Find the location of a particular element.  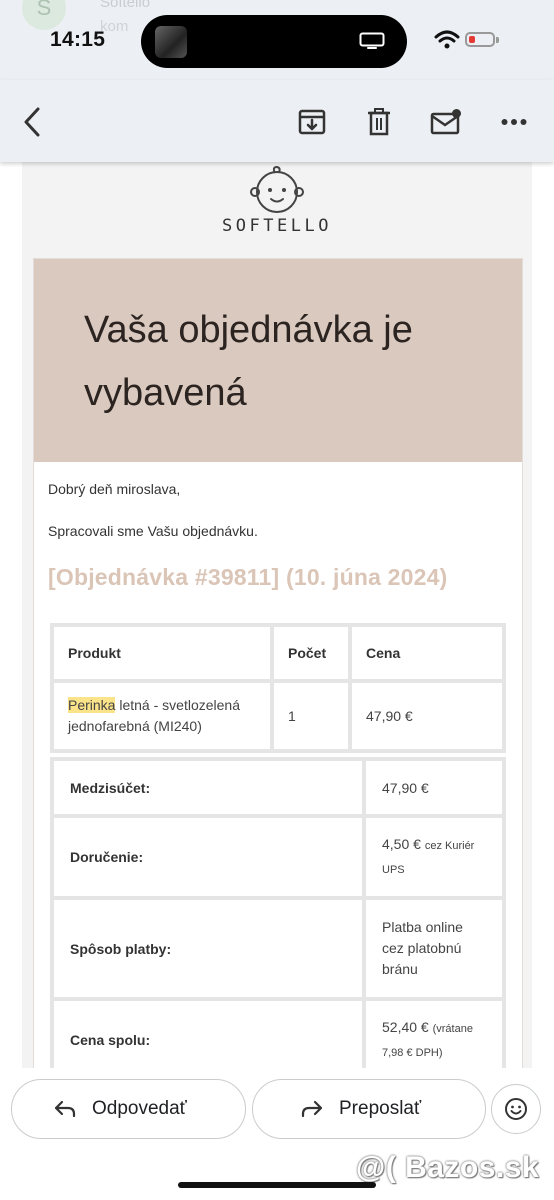

header-product: Produkt is located at coordinates (162, 653).